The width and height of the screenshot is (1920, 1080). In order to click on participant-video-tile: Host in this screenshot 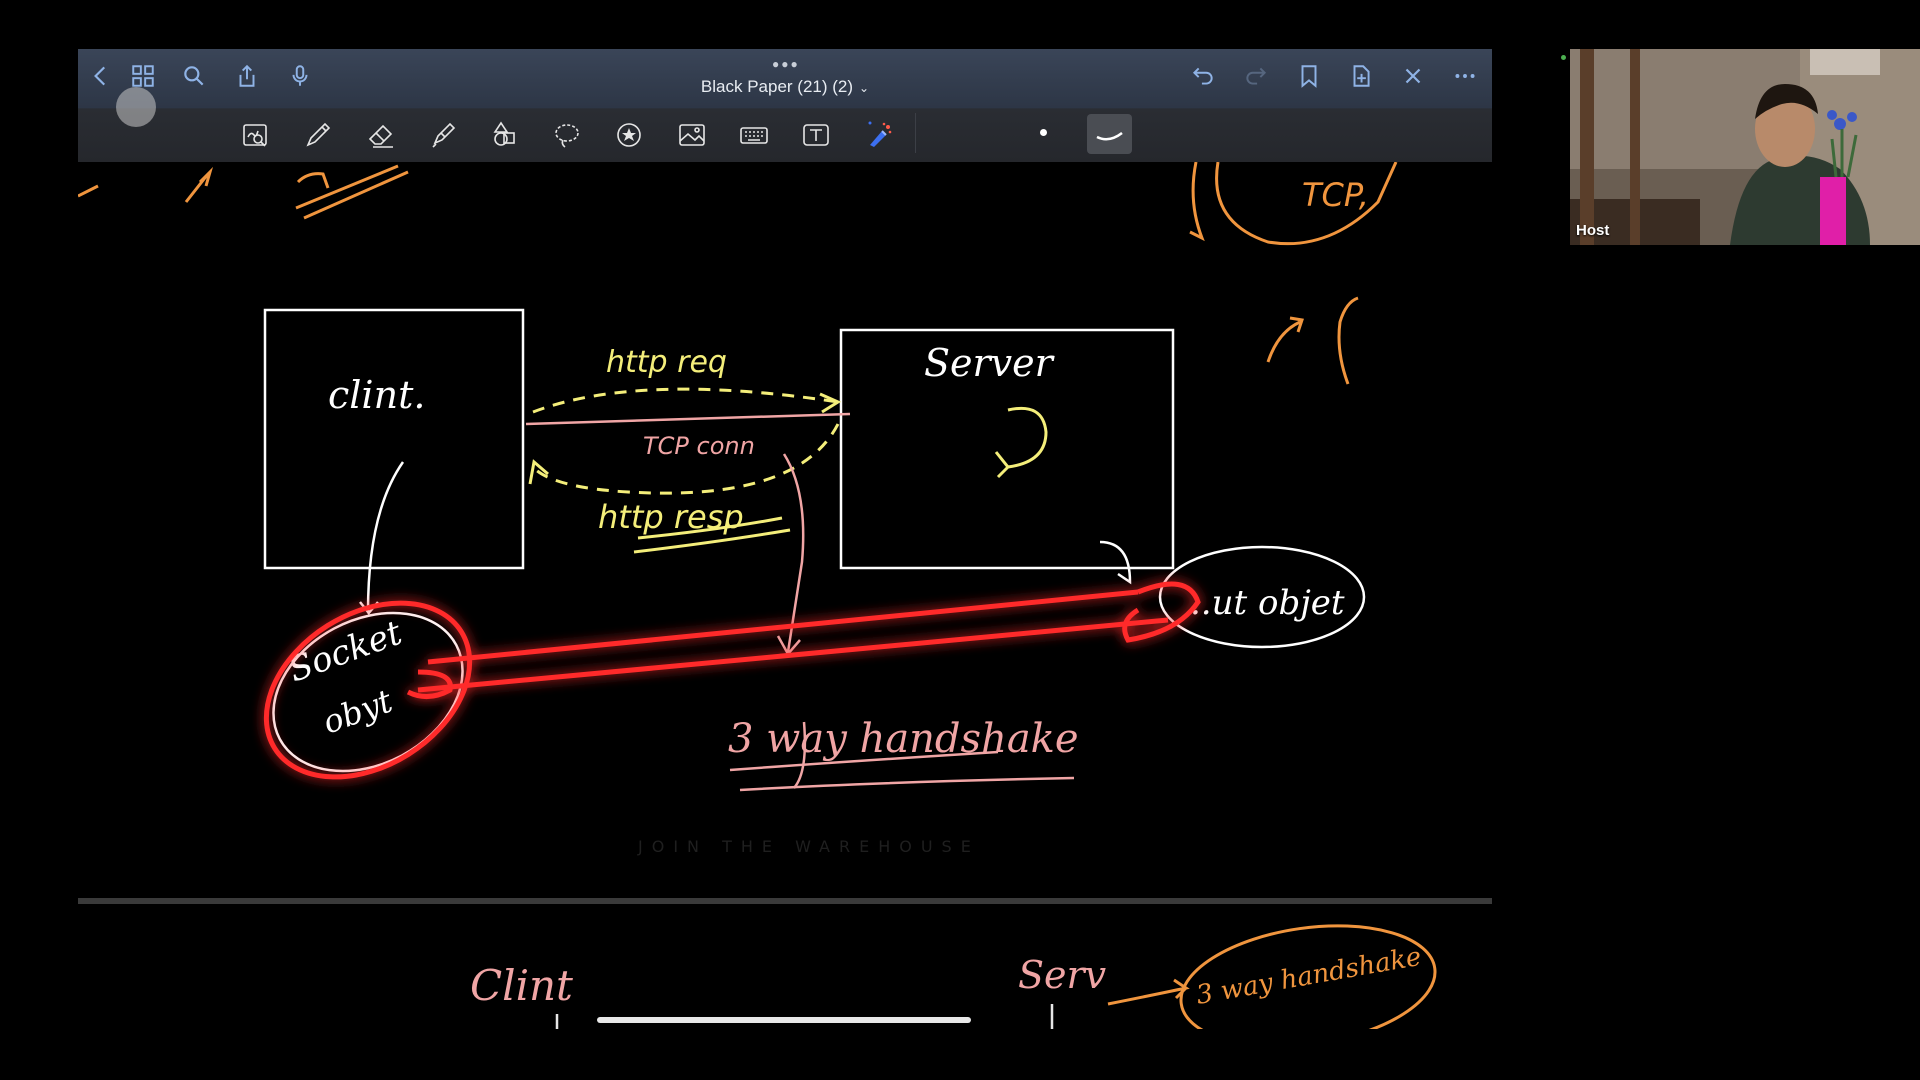, I will do `click(1745, 147)`.